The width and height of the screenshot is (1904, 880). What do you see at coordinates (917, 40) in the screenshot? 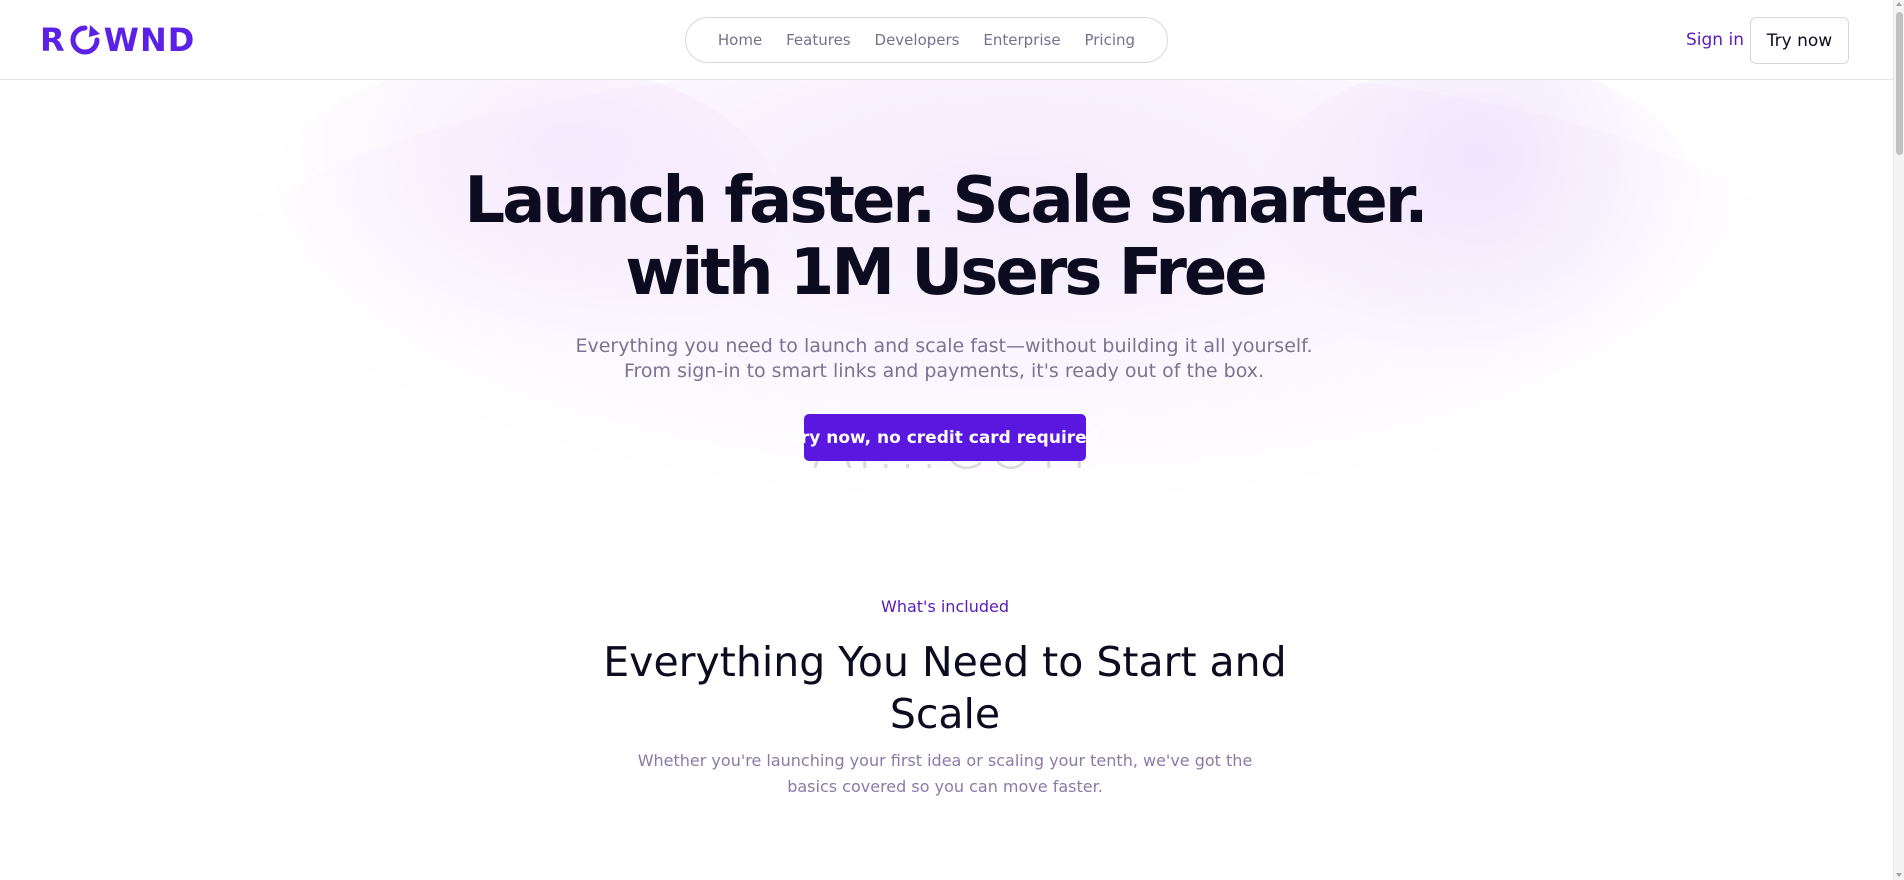
I see `nav-developers: Developers` at bounding box center [917, 40].